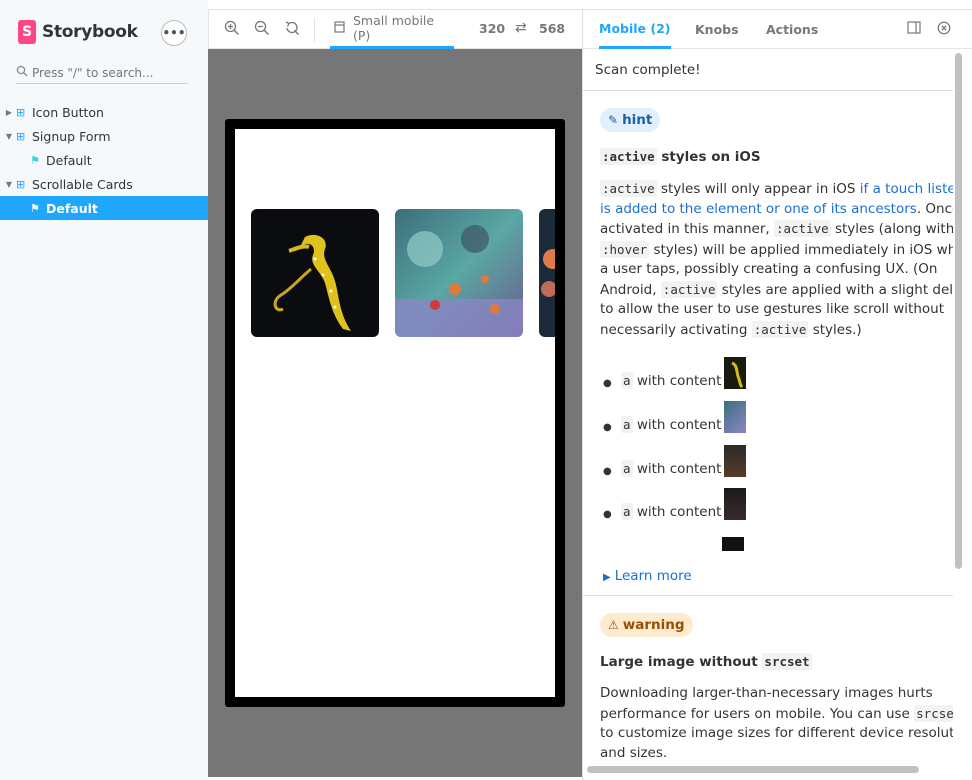 The image size is (972, 780). What do you see at coordinates (339, 28) in the screenshot?
I see `device-icon` at bounding box center [339, 28].